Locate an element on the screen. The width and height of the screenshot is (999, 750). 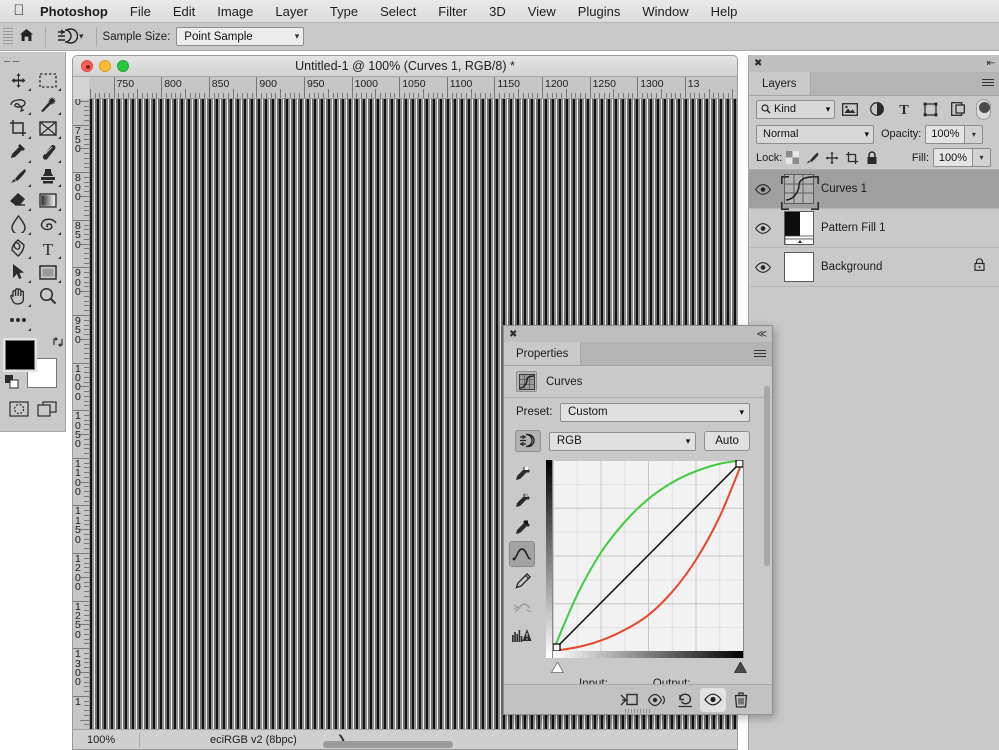
blur-tool is located at coordinates (18, 224).